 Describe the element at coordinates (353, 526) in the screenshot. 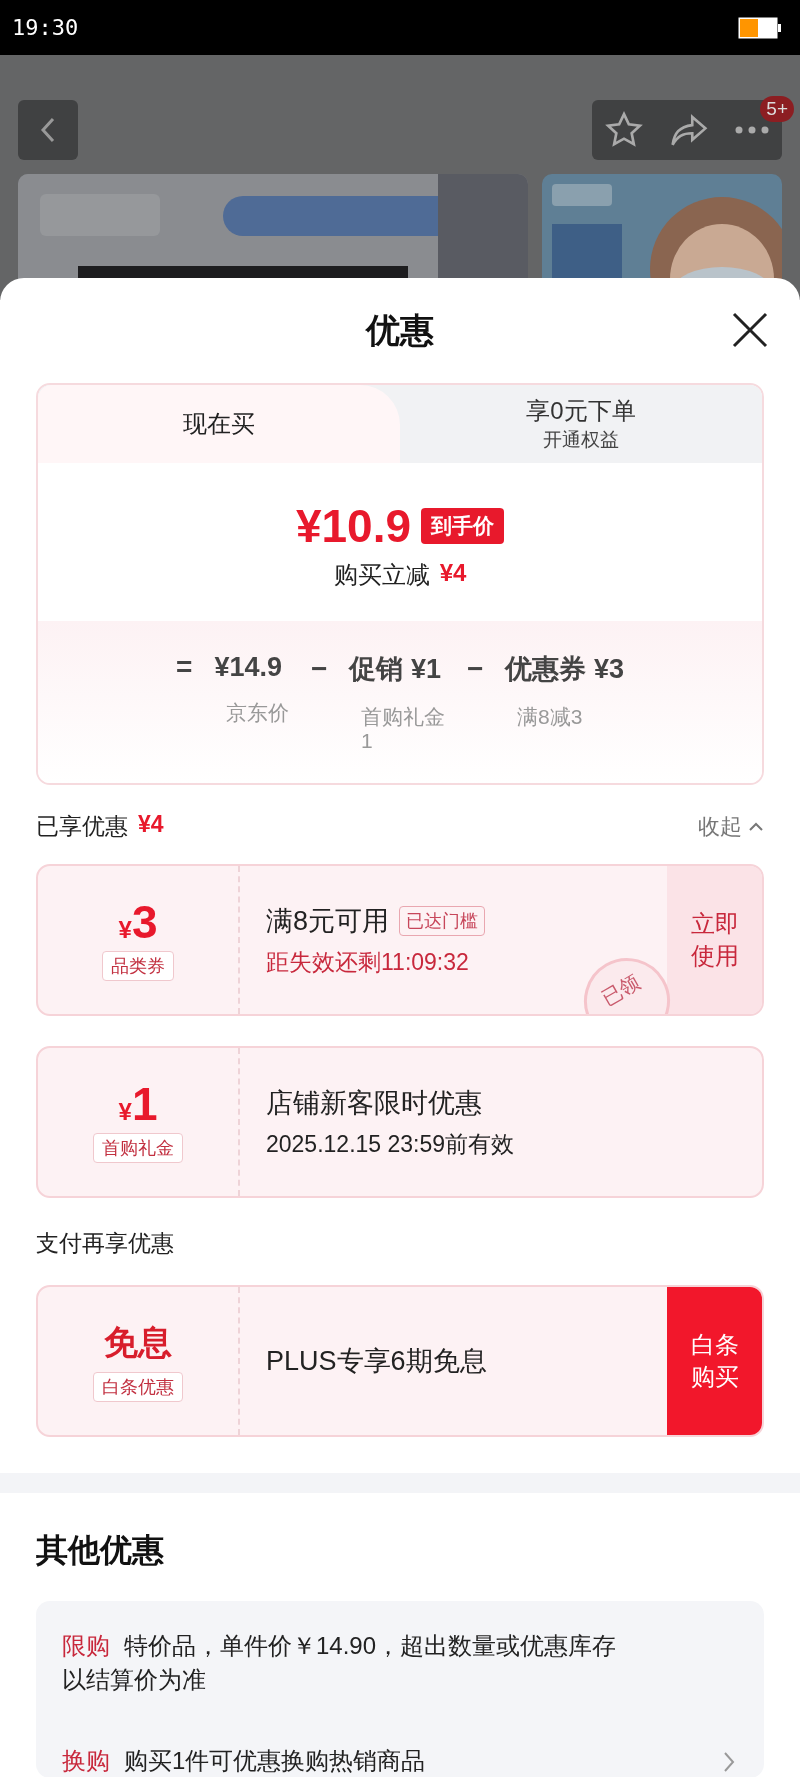

I see `final-price: ¥10.9` at that location.